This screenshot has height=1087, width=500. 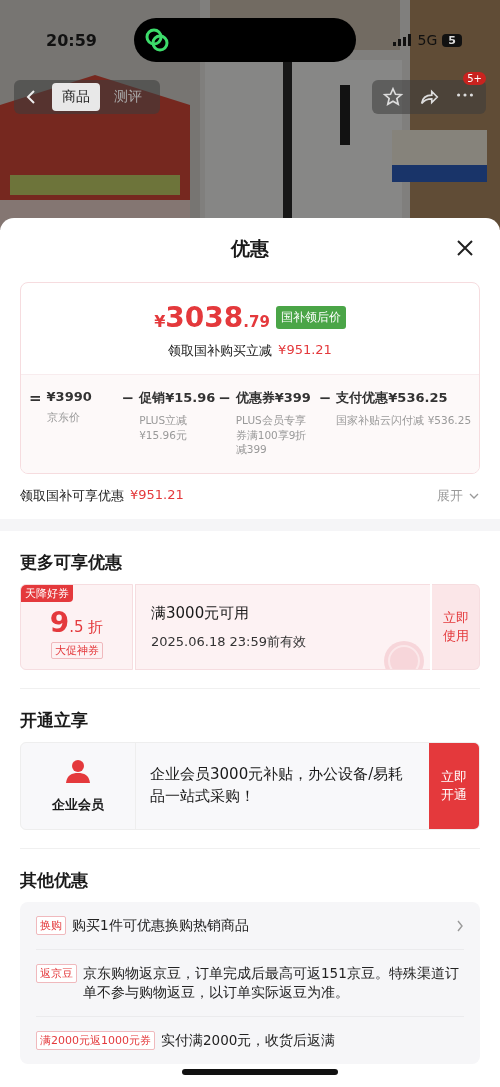 I want to click on network-label: 5G, so click(x=427, y=40).